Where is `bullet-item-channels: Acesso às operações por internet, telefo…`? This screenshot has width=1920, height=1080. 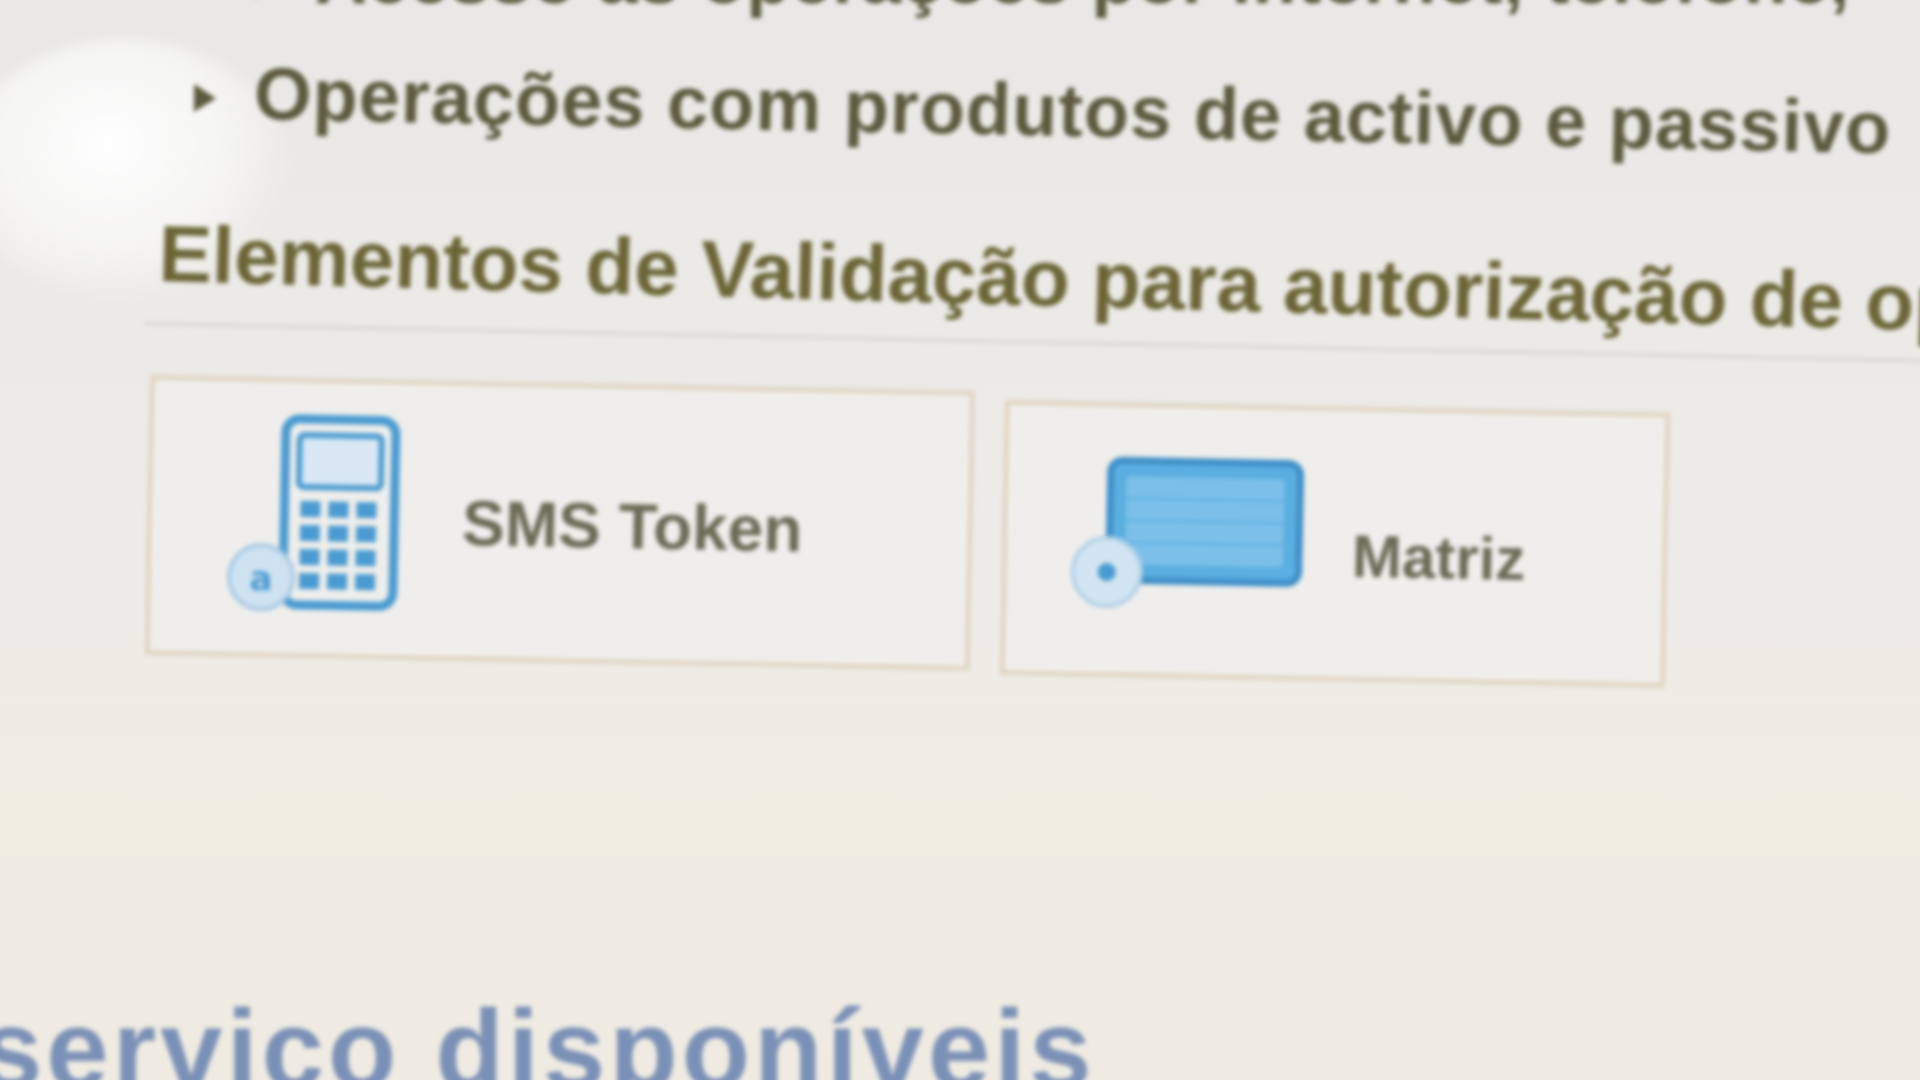 bullet-item-channels: Acesso às operações por internet, telefo… is located at coordinates (1053, 10).